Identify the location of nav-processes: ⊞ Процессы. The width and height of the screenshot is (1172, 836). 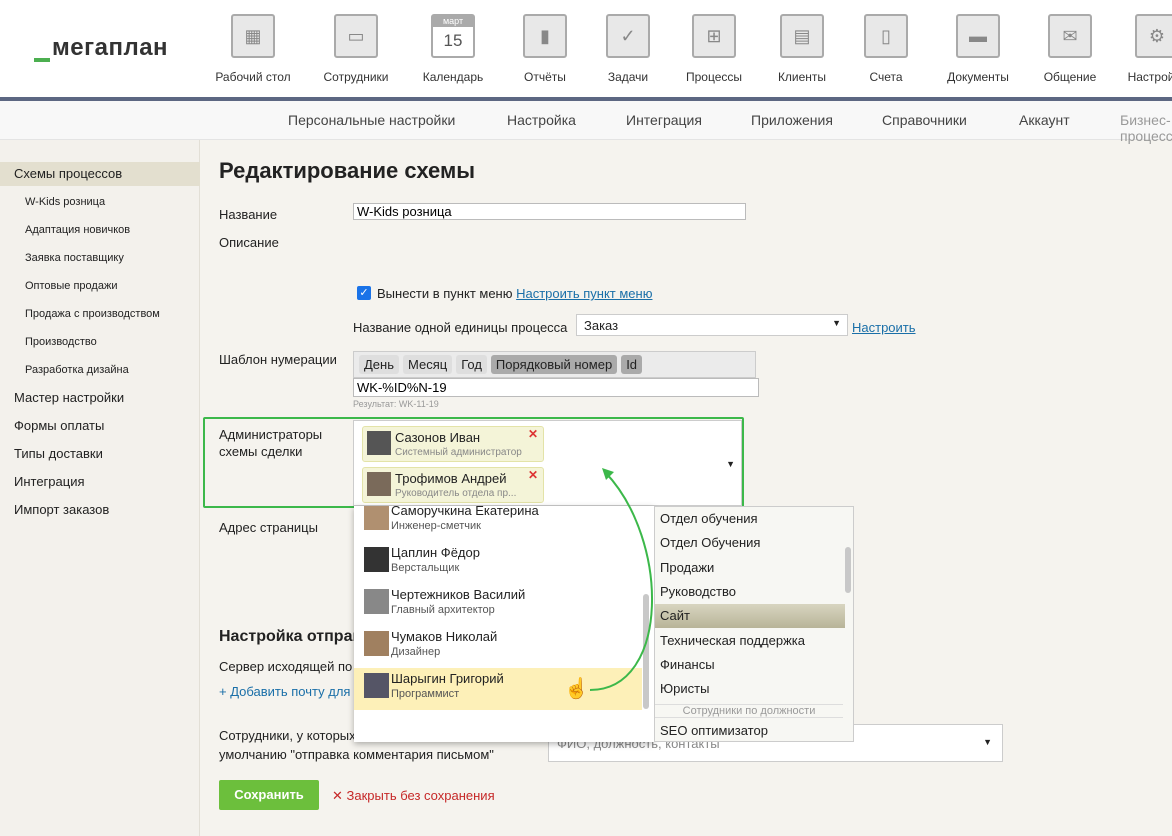
(714, 49).